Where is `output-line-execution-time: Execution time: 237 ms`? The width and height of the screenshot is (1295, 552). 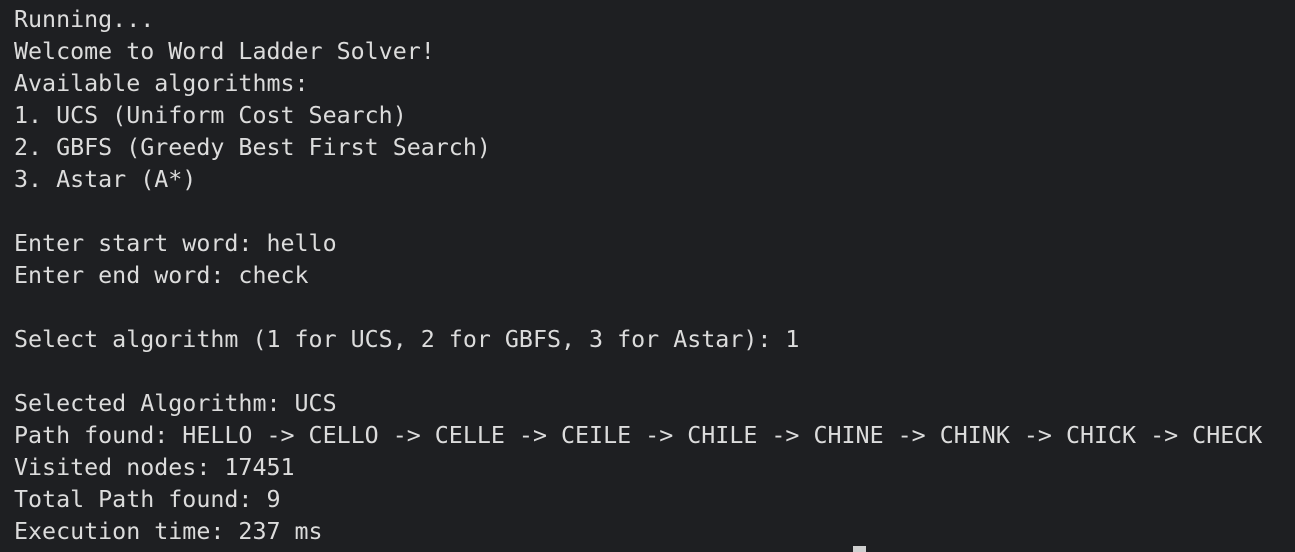
output-line-execution-time: Execution time: 237 ms is located at coordinates (168, 531).